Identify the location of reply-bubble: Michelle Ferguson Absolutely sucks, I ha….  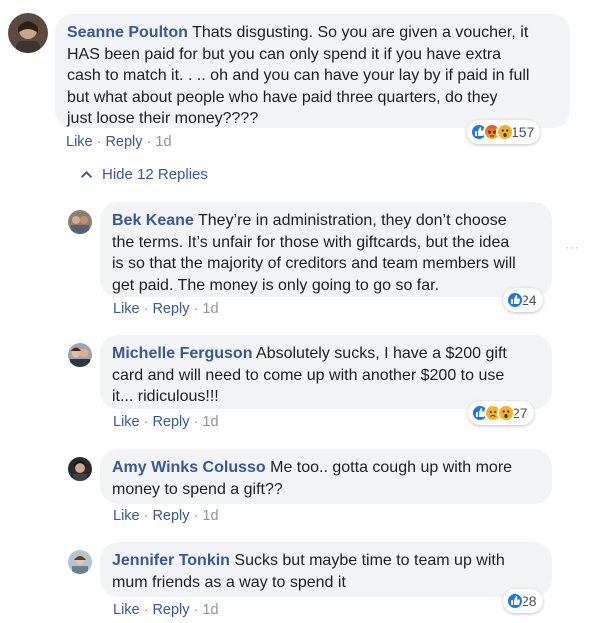
(326, 372).